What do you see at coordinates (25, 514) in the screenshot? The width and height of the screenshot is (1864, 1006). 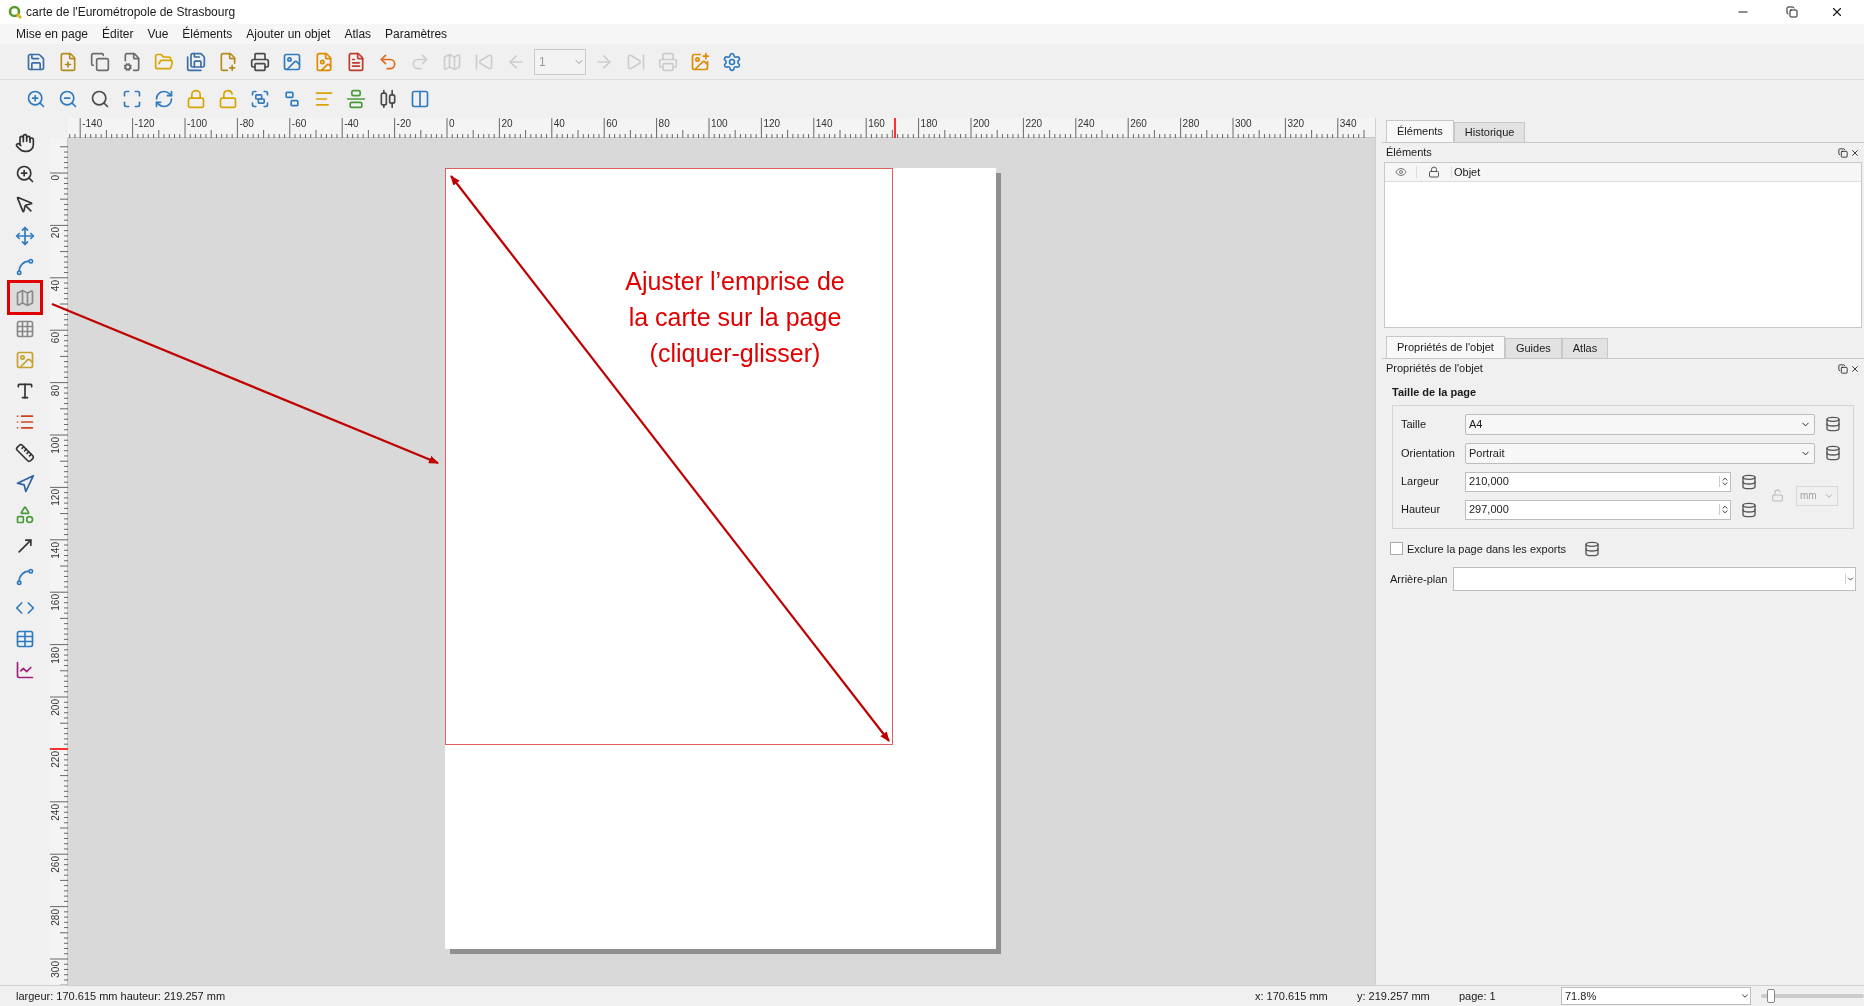 I see `add-shape-icon` at bounding box center [25, 514].